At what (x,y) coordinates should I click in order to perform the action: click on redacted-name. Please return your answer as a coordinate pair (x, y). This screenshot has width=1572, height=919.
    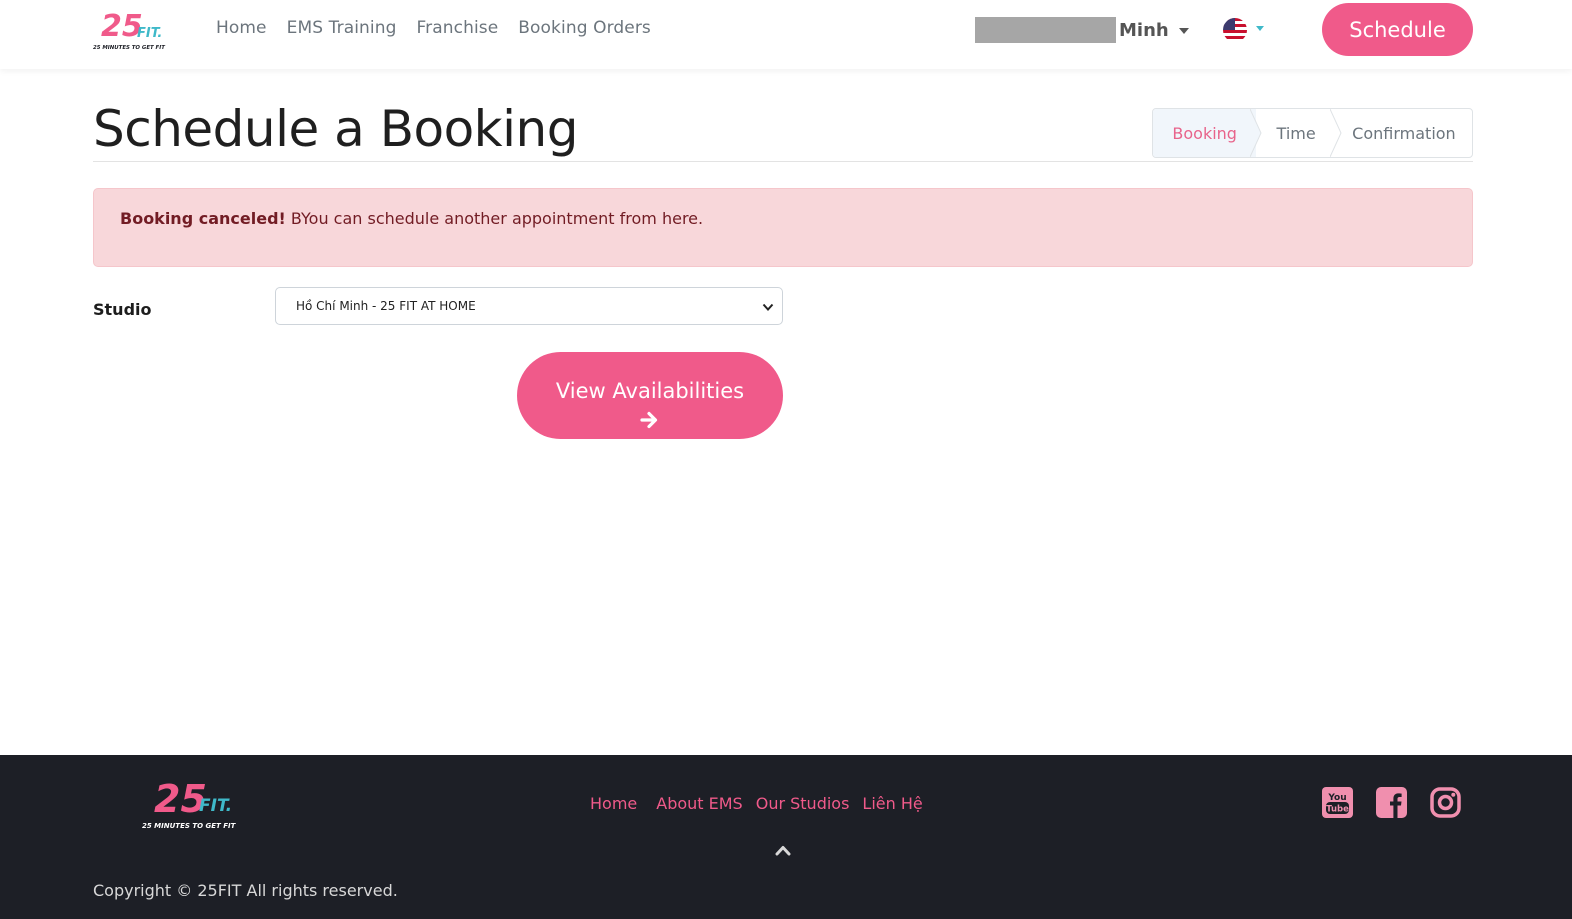
    Looking at the image, I should click on (1045, 30).